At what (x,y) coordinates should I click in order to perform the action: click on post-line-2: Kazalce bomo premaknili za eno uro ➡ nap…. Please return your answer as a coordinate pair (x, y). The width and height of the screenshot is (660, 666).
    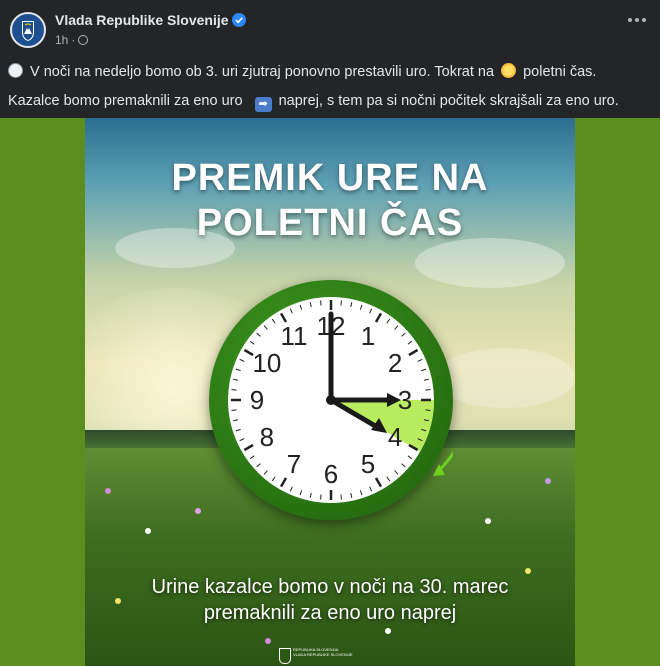
    Looking at the image, I should click on (313, 102).